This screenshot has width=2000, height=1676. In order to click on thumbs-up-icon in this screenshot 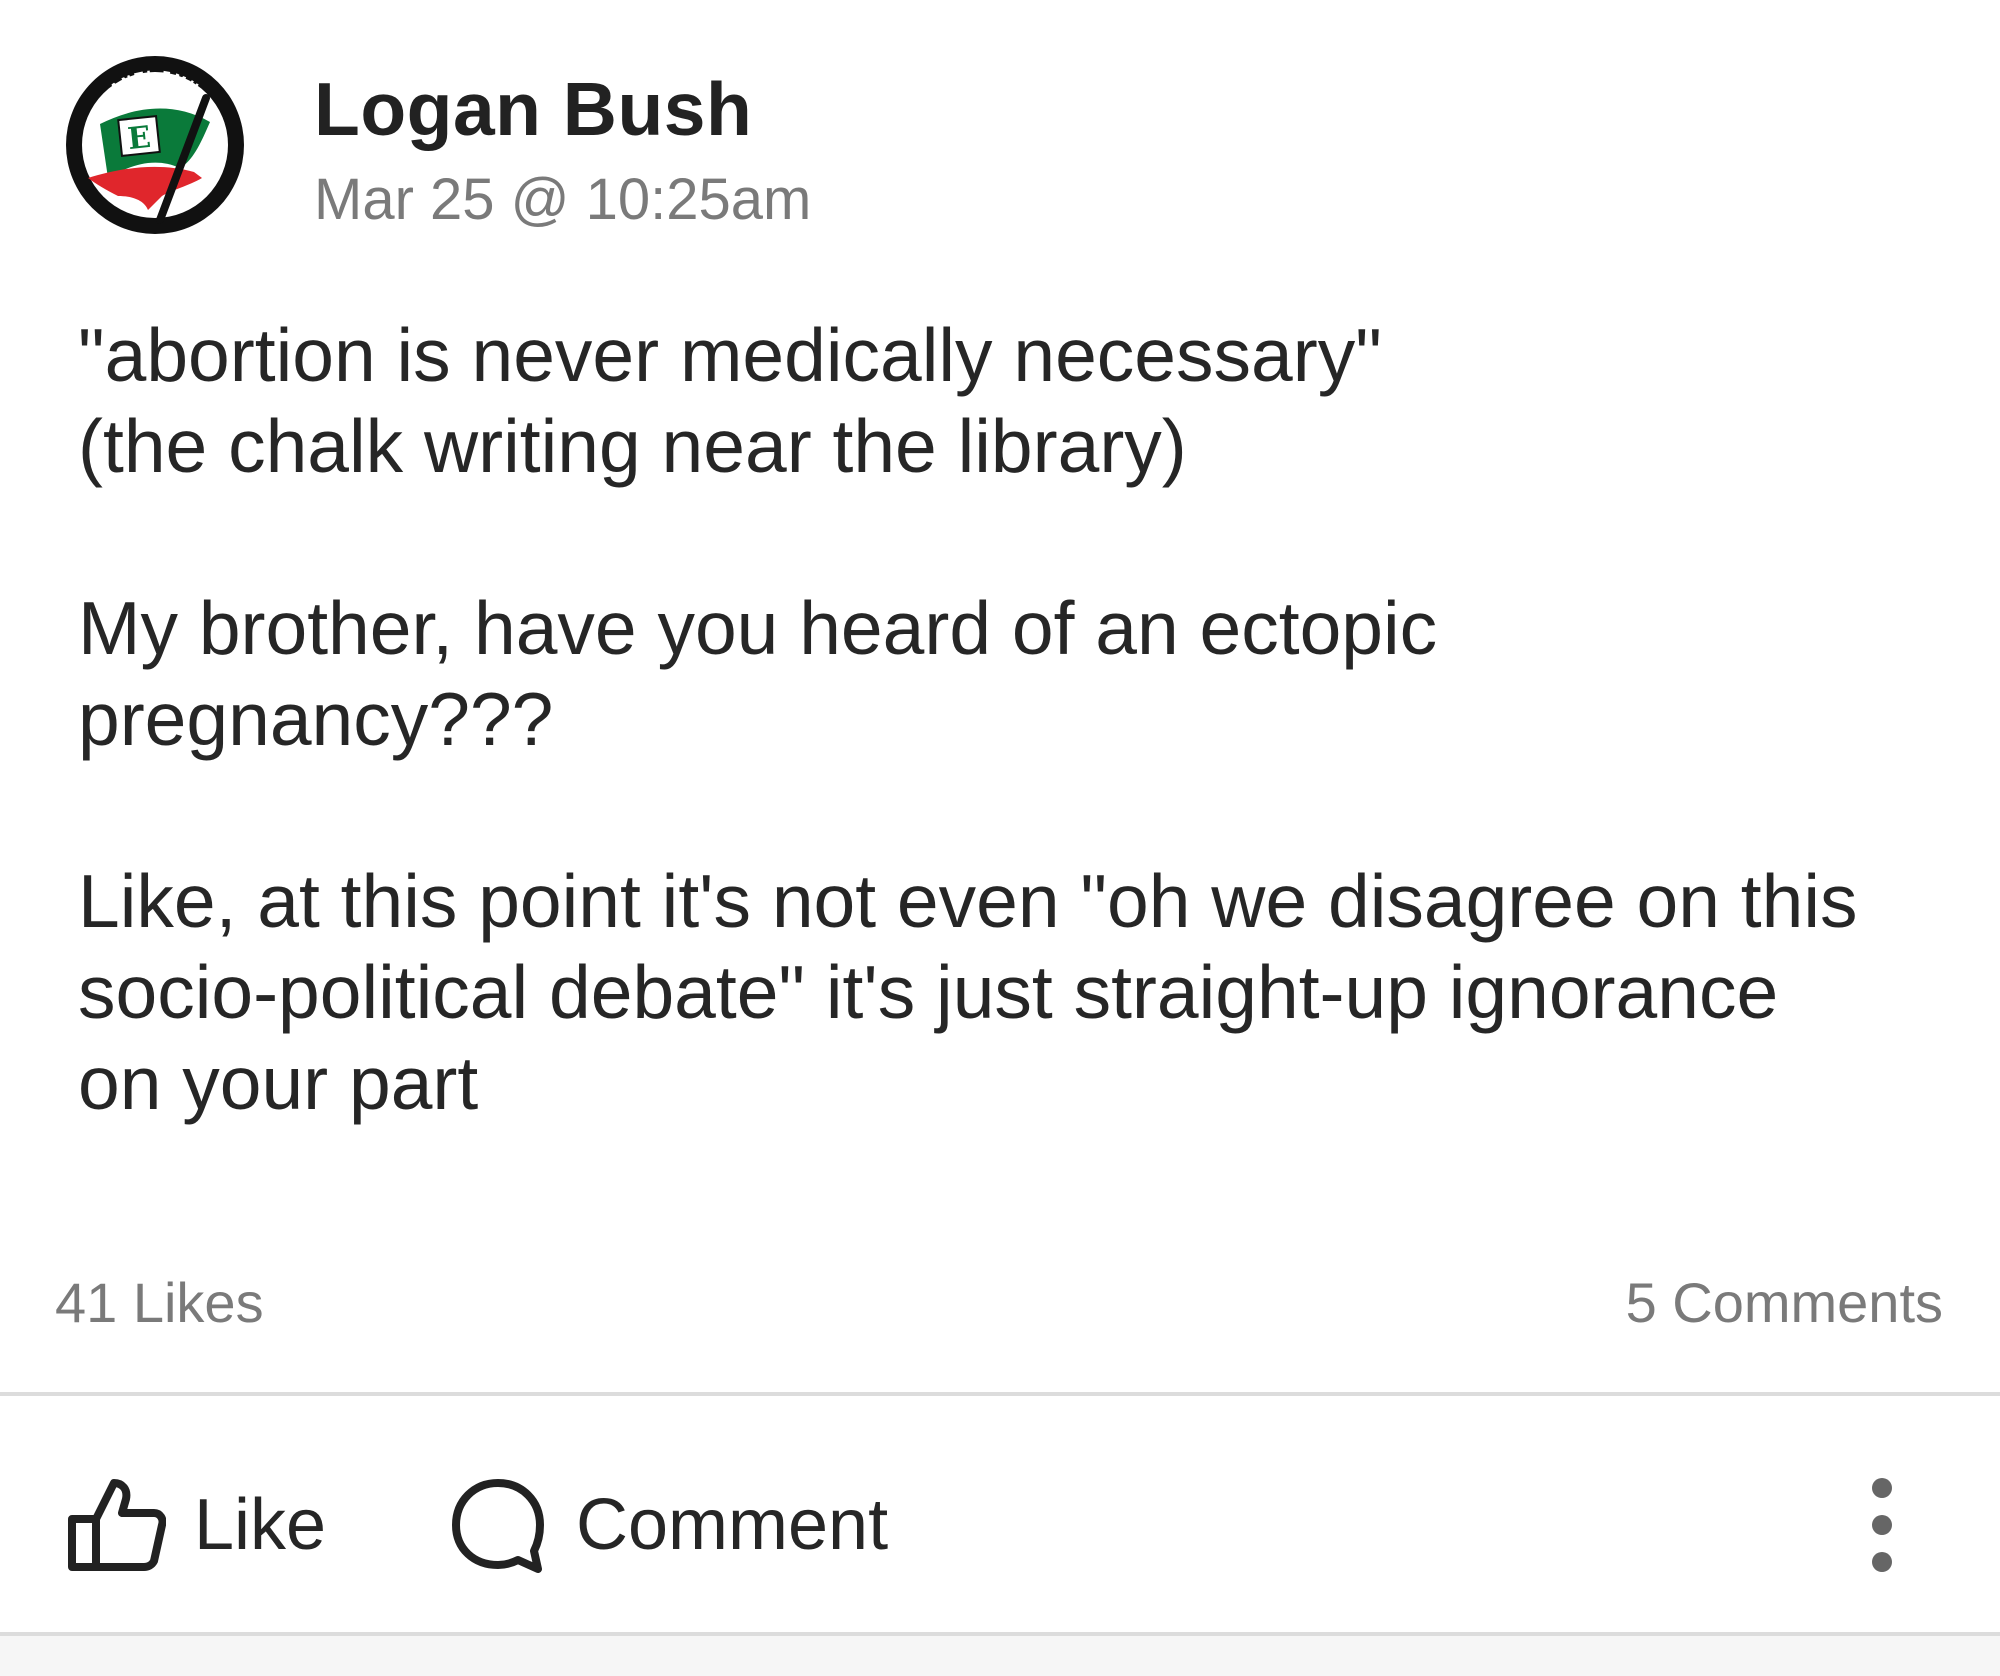, I will do `click(117, 1525)`.